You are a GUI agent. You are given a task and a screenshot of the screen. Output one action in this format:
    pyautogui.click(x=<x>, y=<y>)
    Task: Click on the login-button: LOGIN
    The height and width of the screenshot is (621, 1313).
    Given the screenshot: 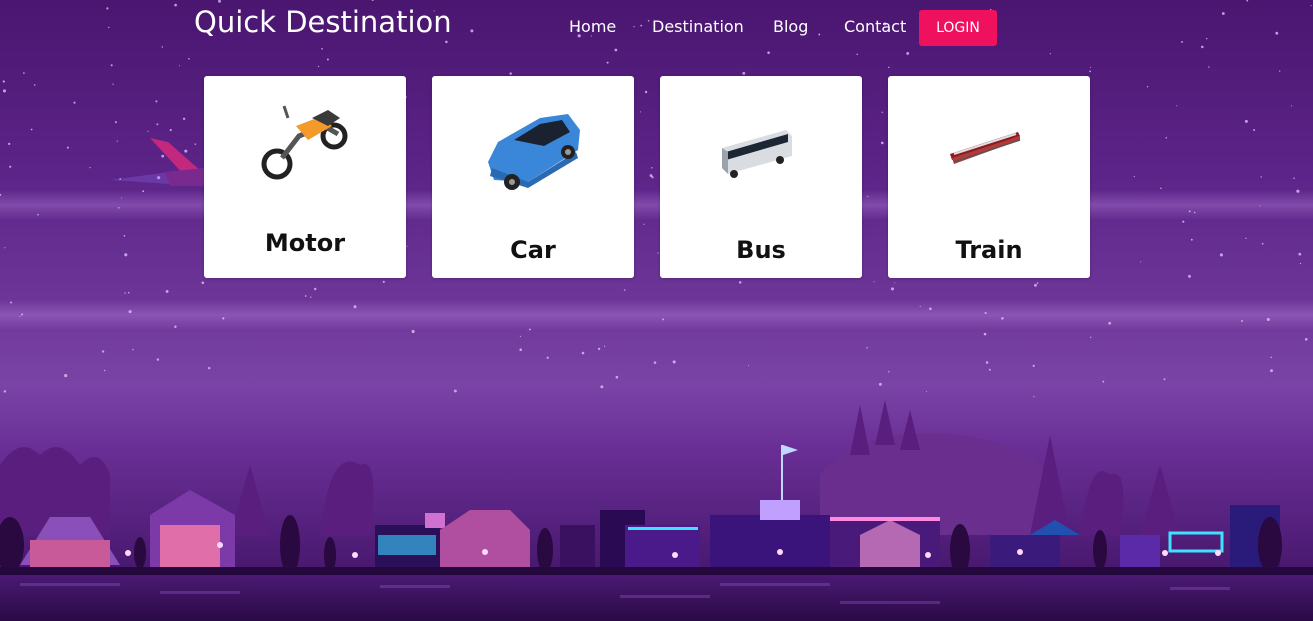 What is the action you would take?
    pyautogui.click(x=958, y=28)
    